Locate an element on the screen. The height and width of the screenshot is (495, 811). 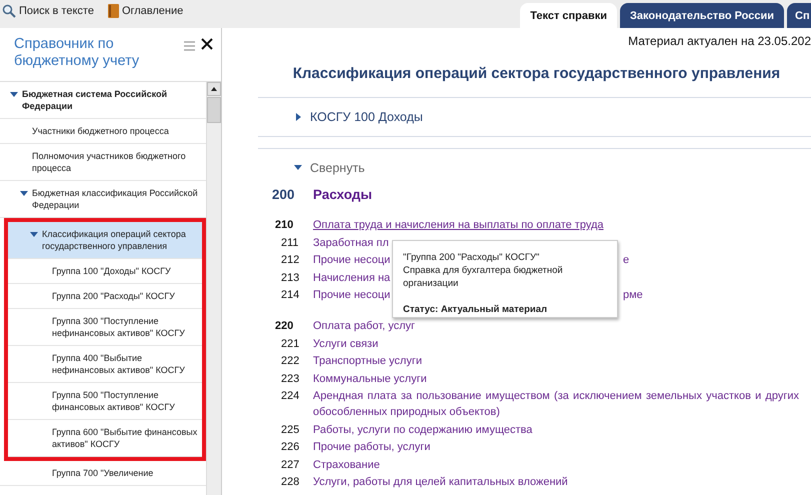
contents-button: Оглавление is located at coordinates (146, 11).